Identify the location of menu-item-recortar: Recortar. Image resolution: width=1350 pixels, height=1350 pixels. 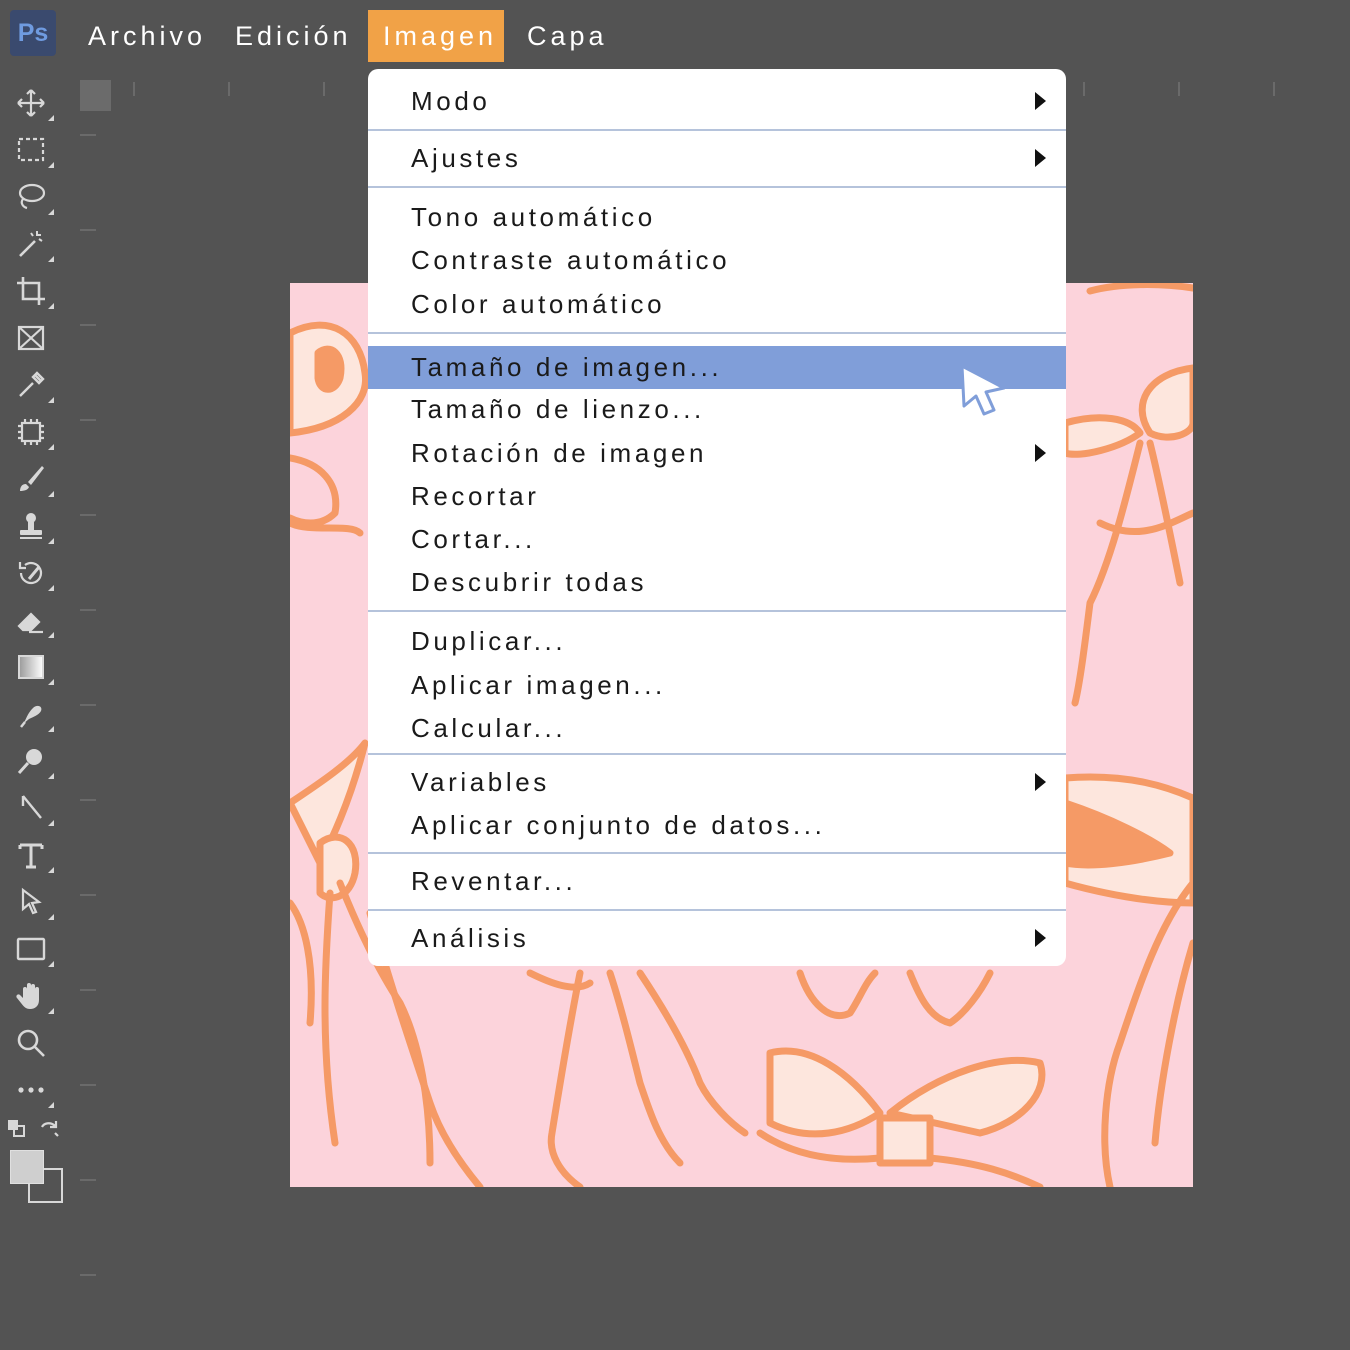
(717, 496).